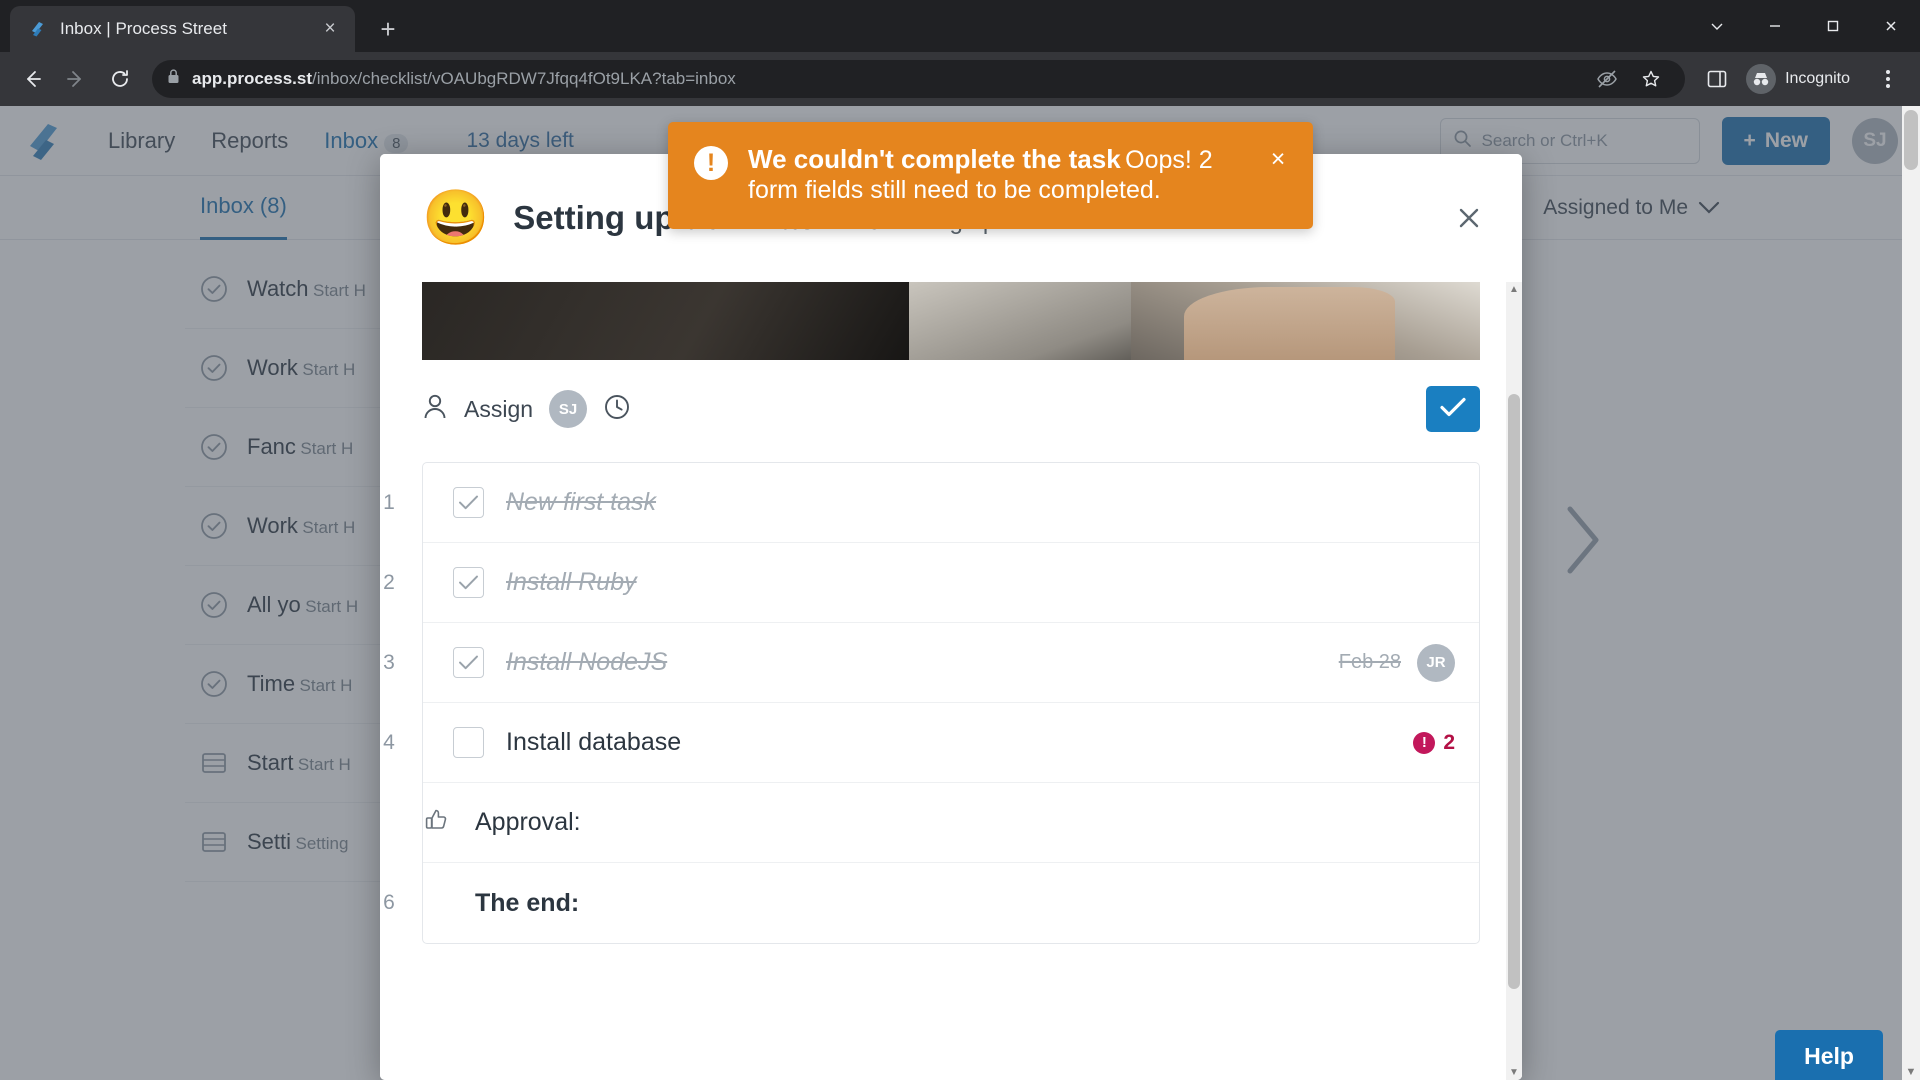  What do you see at coordinates (934, 159) in the screenshot?
I see `toast-title: We couldn't complete the task` at bounding box center [934, 159].